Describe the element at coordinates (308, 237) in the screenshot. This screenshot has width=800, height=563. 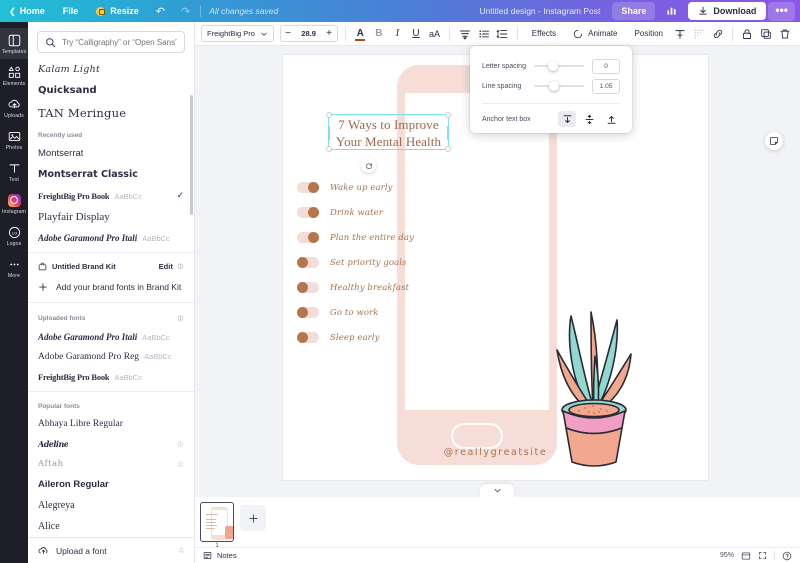
I see `toggle-plan-the-entire-day` at that location.